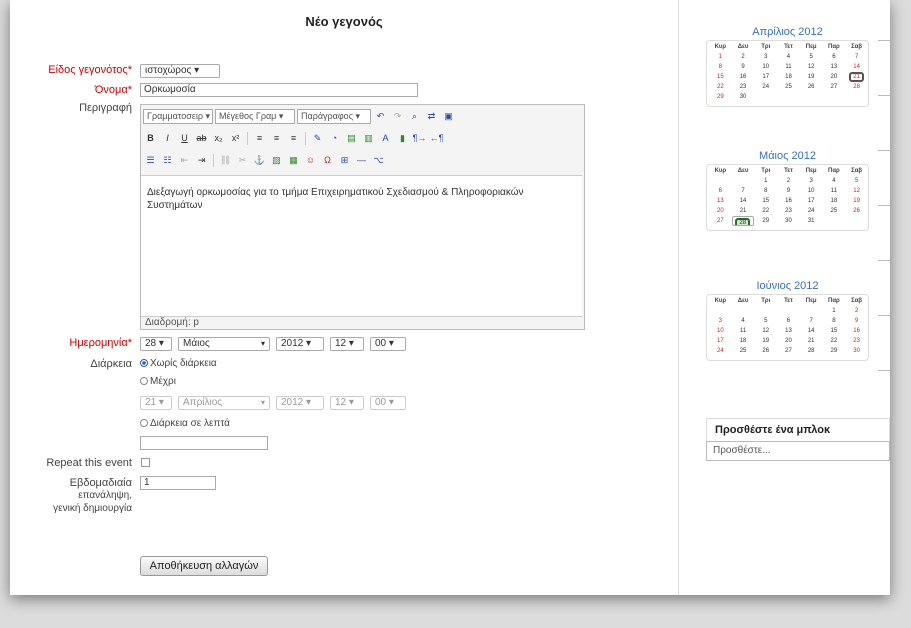 The width and height of the screenshot is (911, 628). Describe the element at coordinates (293, 160) in the screenshot. I see `media-icon: ▦` at that location.